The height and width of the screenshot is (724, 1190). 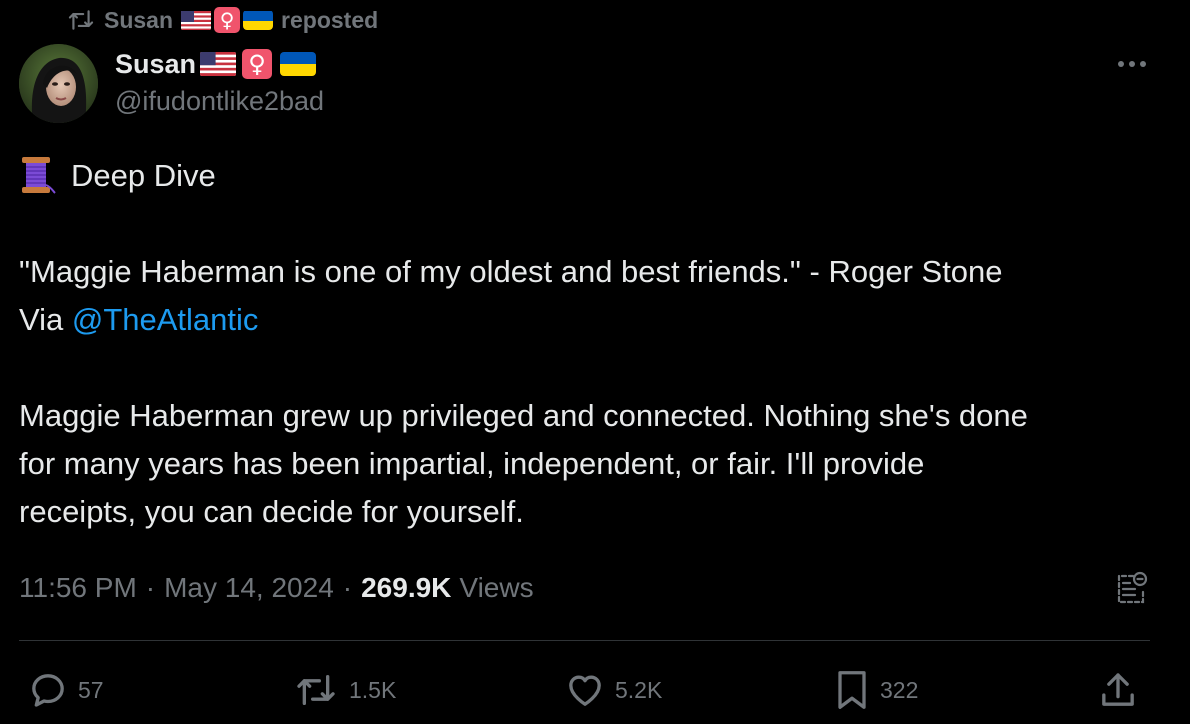 What do you see at coordinates (373, 689) in the screenshot?
I see `repost-count: 1.5K` at bounding box center [373, 689].